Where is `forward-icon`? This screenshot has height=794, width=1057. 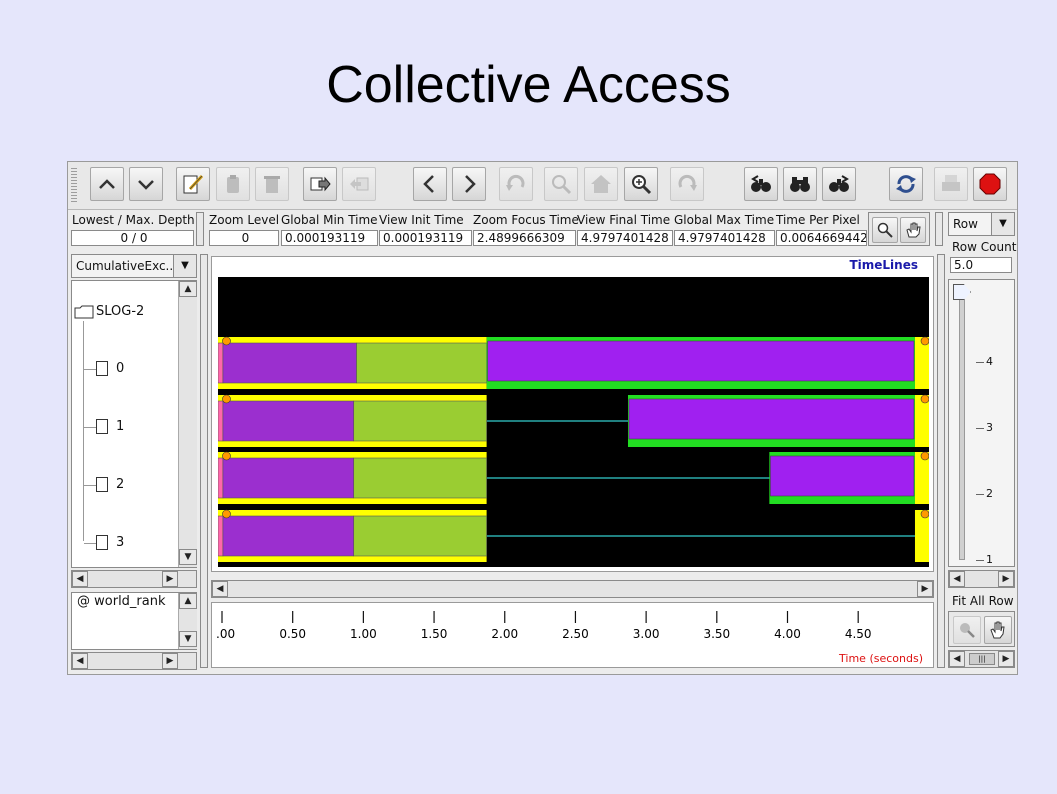
forward-icon is located at coordinates (469, 184).